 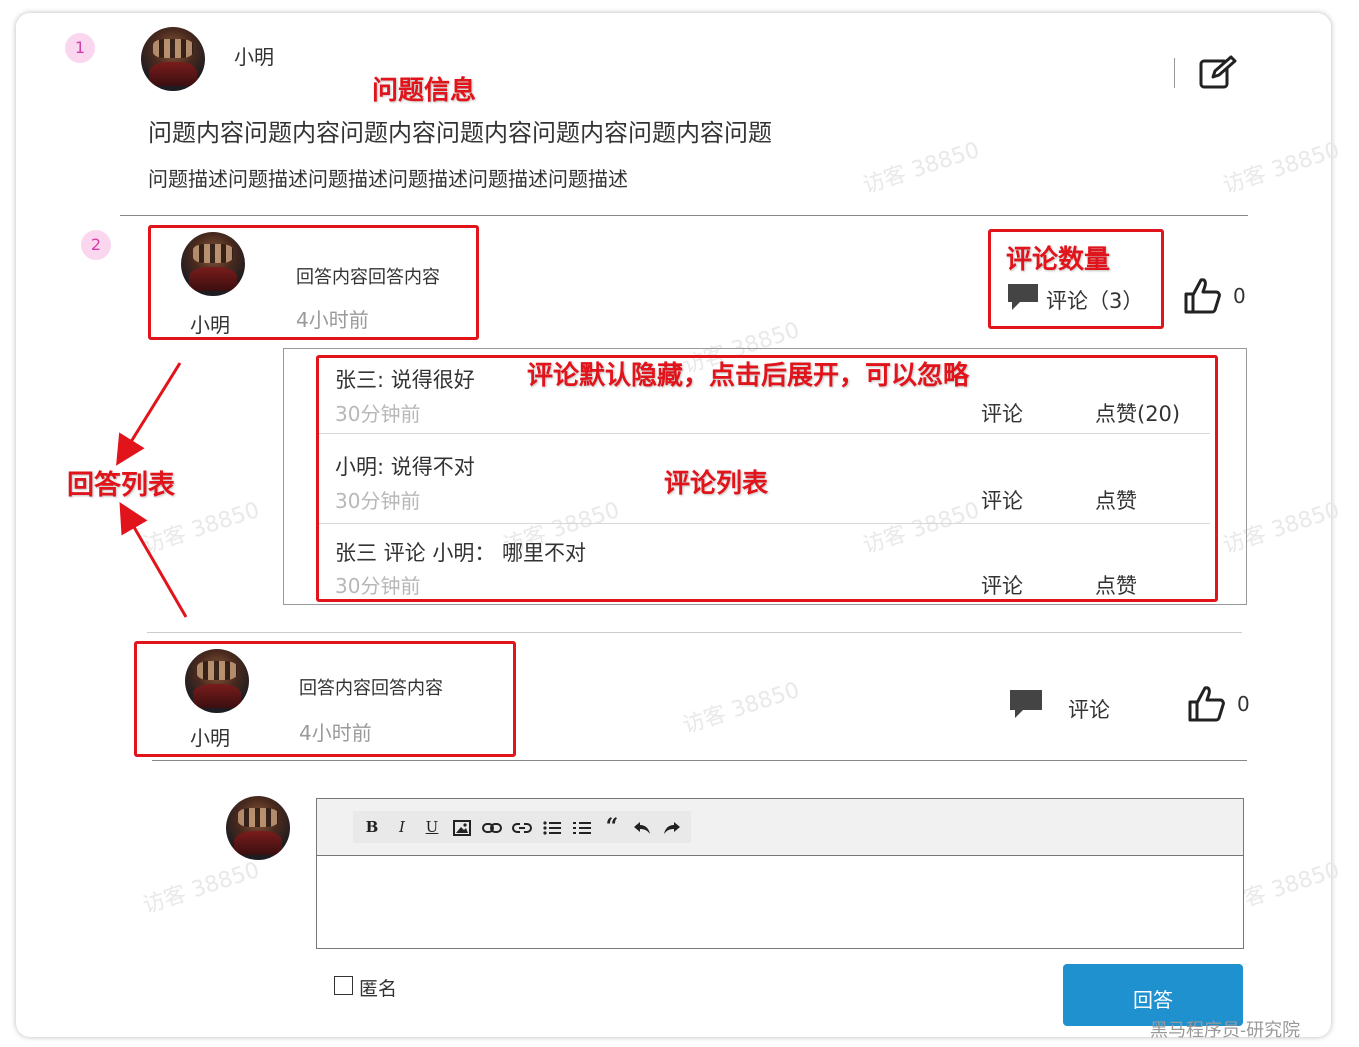 I want to click on comment-toggle-button: 评论, so click(x=1089, y=709).